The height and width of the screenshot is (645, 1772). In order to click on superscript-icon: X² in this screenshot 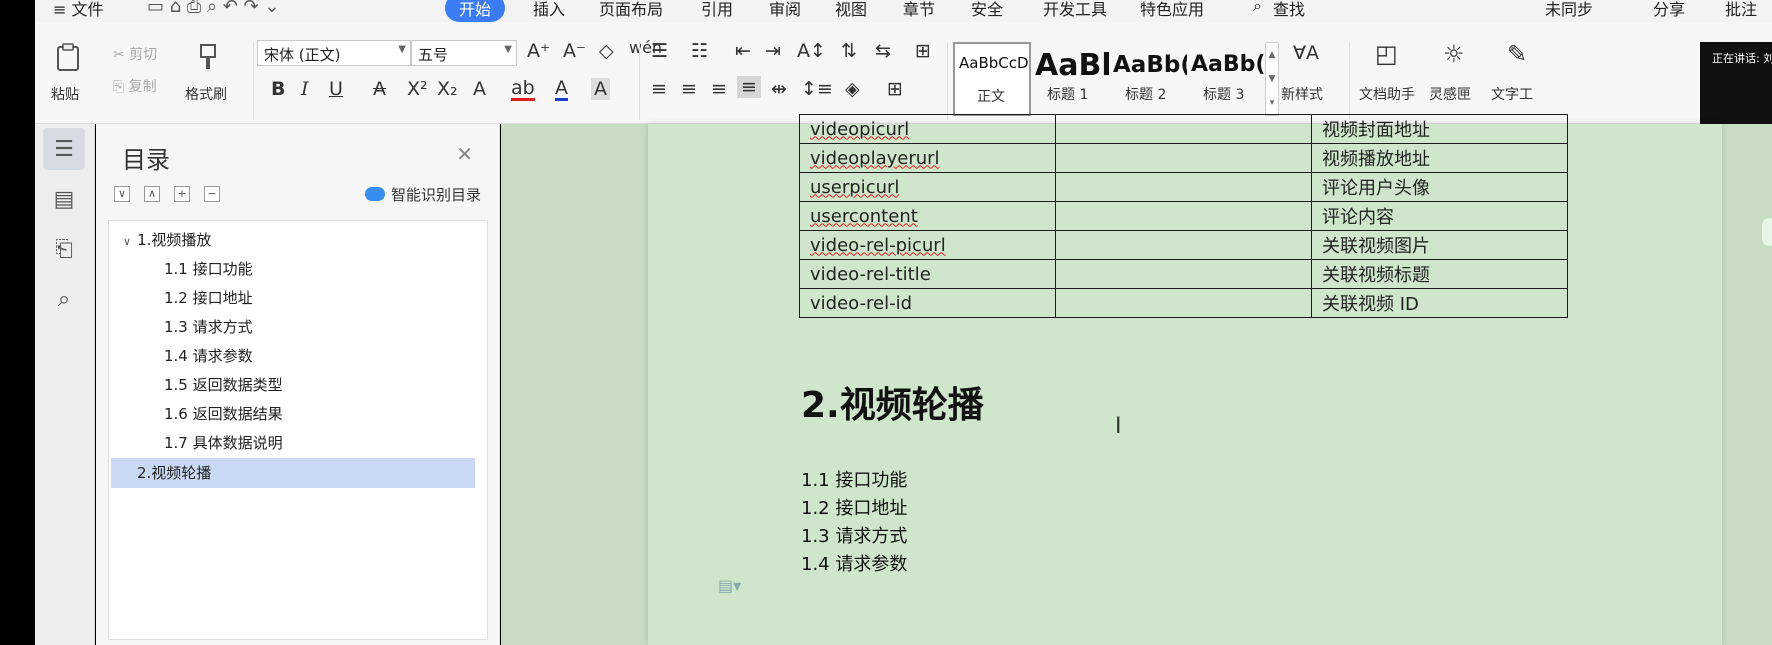, I will do `click(417, 89)`.